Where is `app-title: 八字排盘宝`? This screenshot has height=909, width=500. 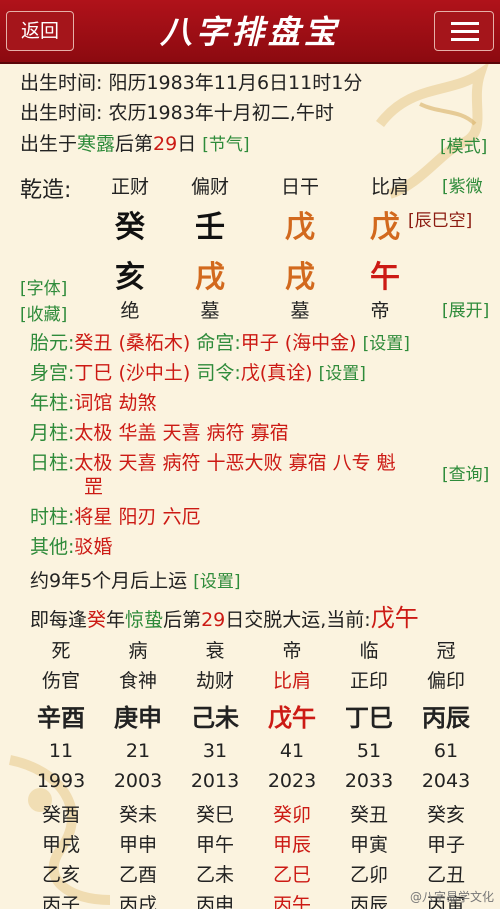 app-title: 八字排盘宝 is located at coordinates (249, 32).